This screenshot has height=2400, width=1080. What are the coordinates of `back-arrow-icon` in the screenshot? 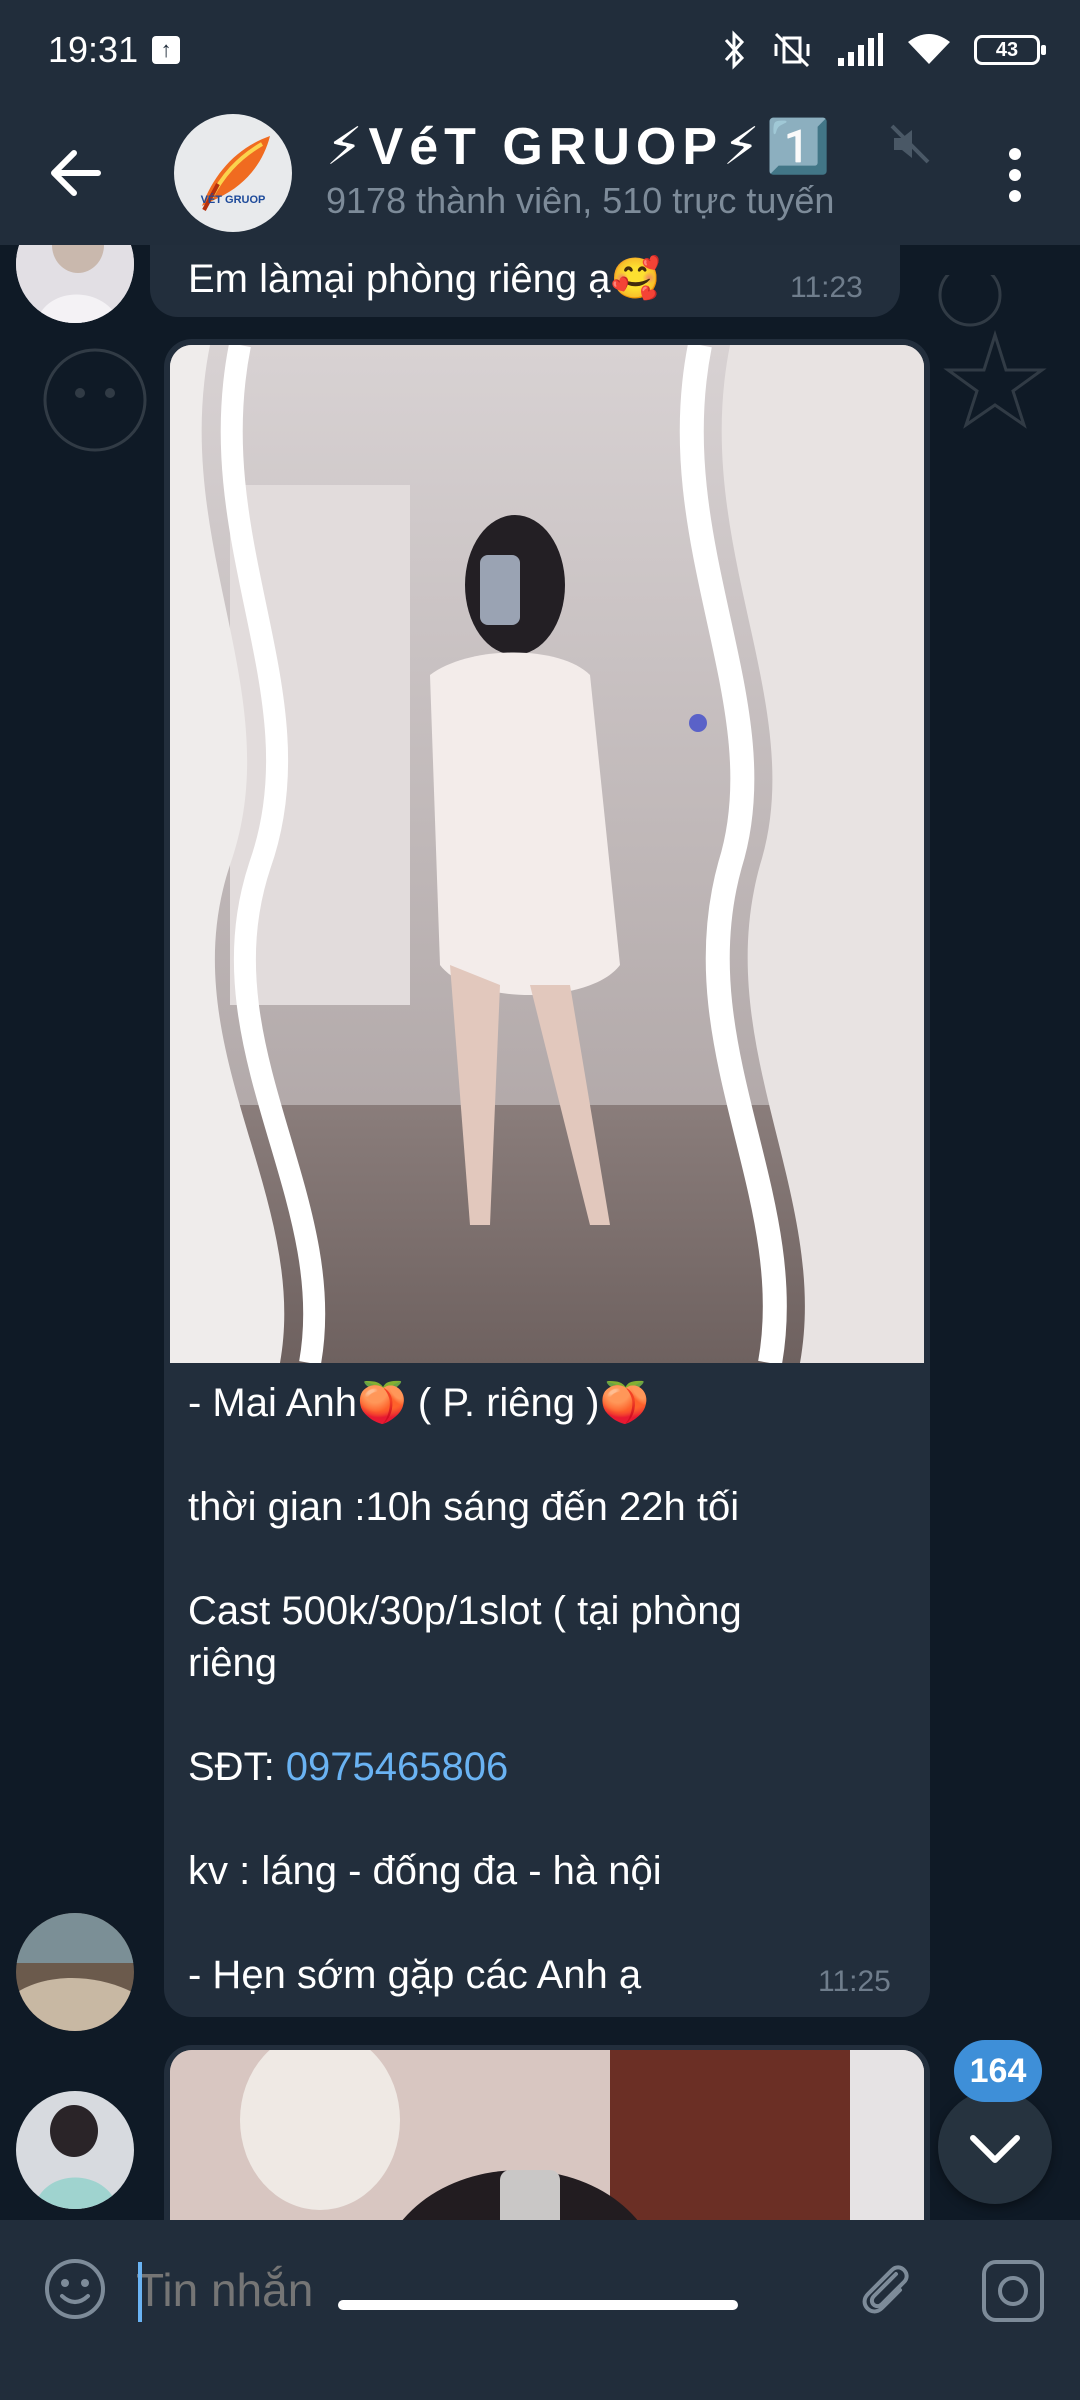 It's located at (75, 173).